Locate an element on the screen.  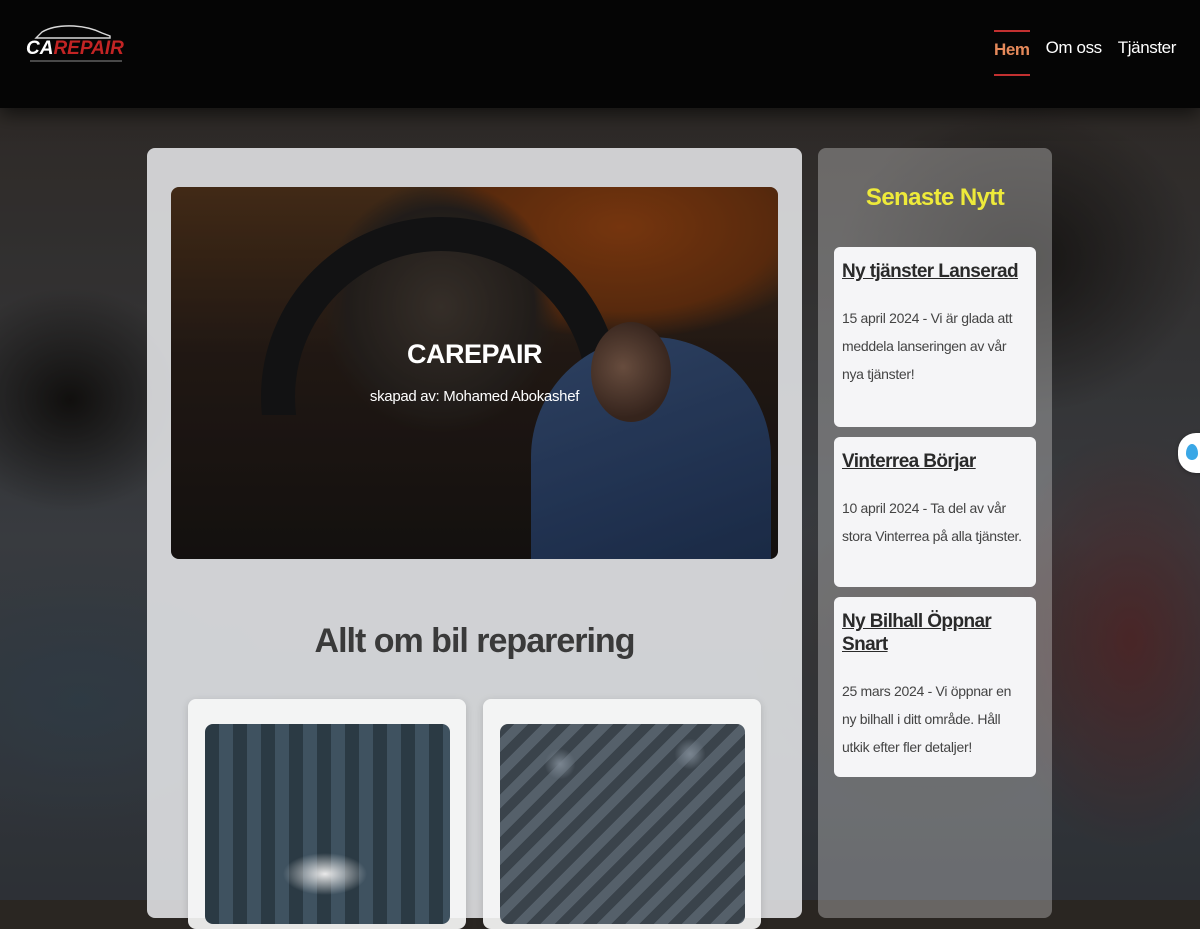
nav-link-hem: Hem is located at coordinates (1011, 53).